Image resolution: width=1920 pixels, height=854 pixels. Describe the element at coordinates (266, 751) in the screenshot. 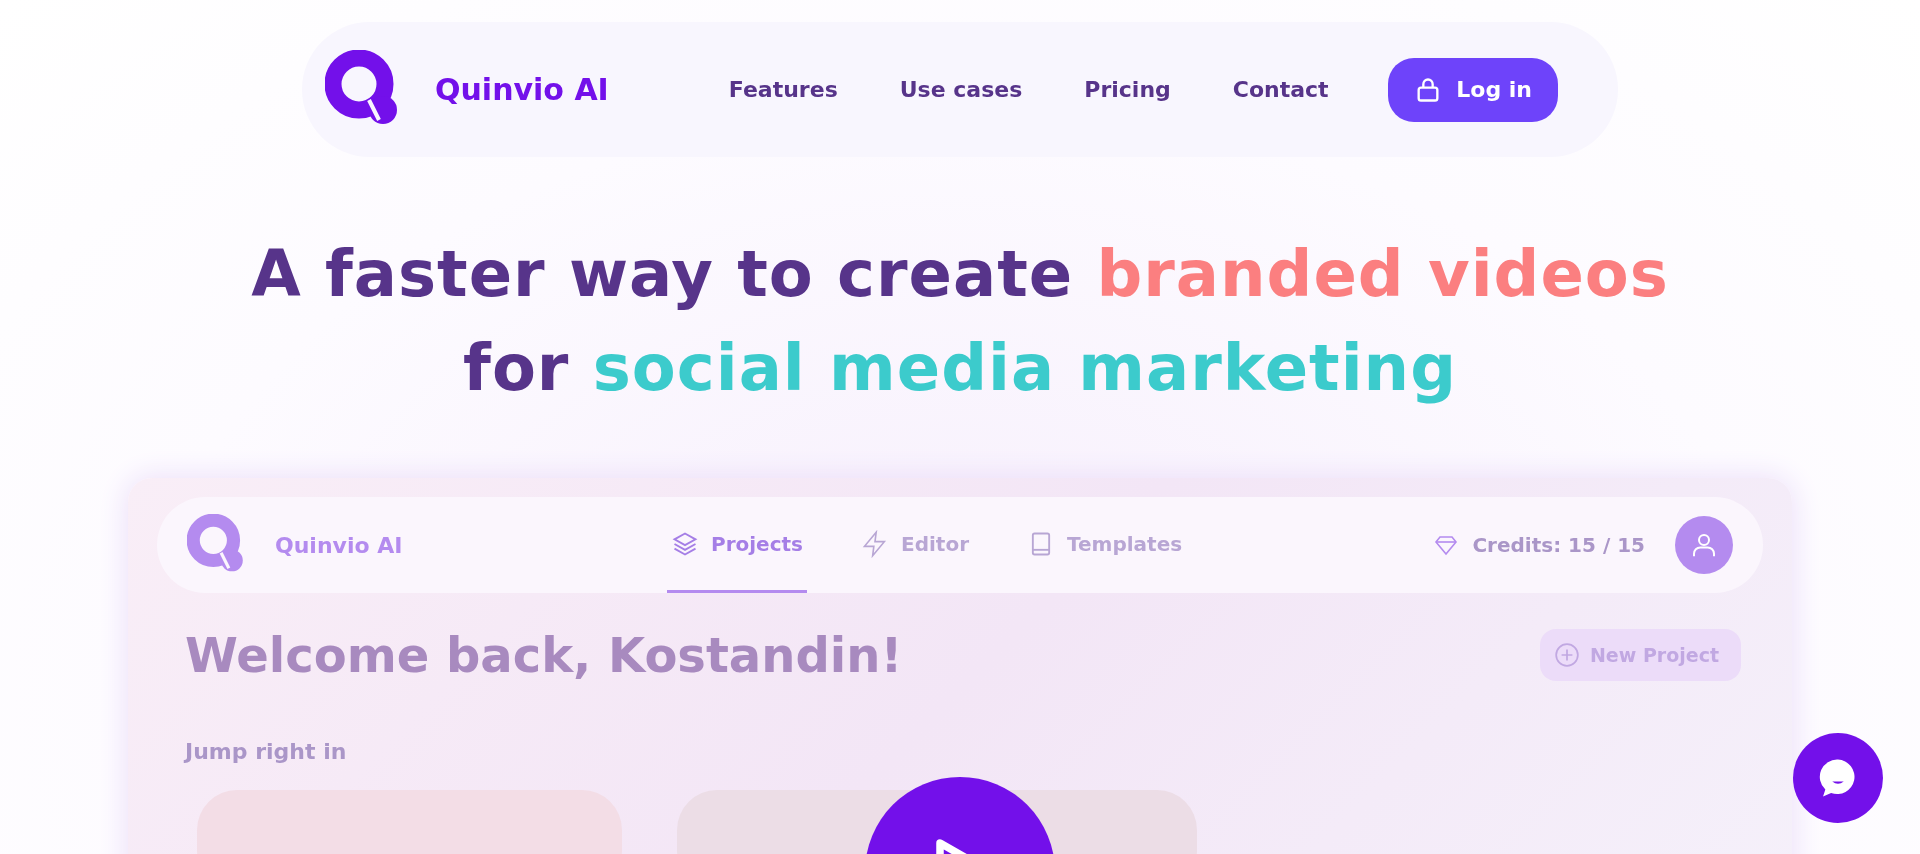

I see `section-label: Jump right in` at that location.